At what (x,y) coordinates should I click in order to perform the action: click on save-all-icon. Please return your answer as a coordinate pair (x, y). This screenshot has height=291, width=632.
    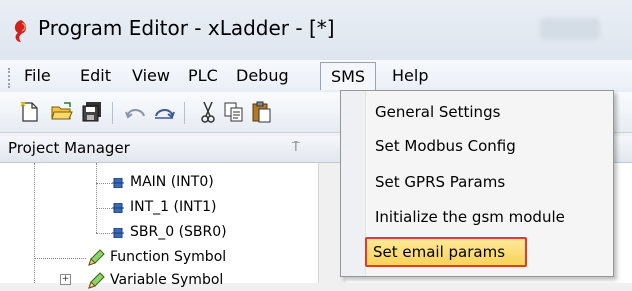
    Looking at the image, I should click on (92, 112).